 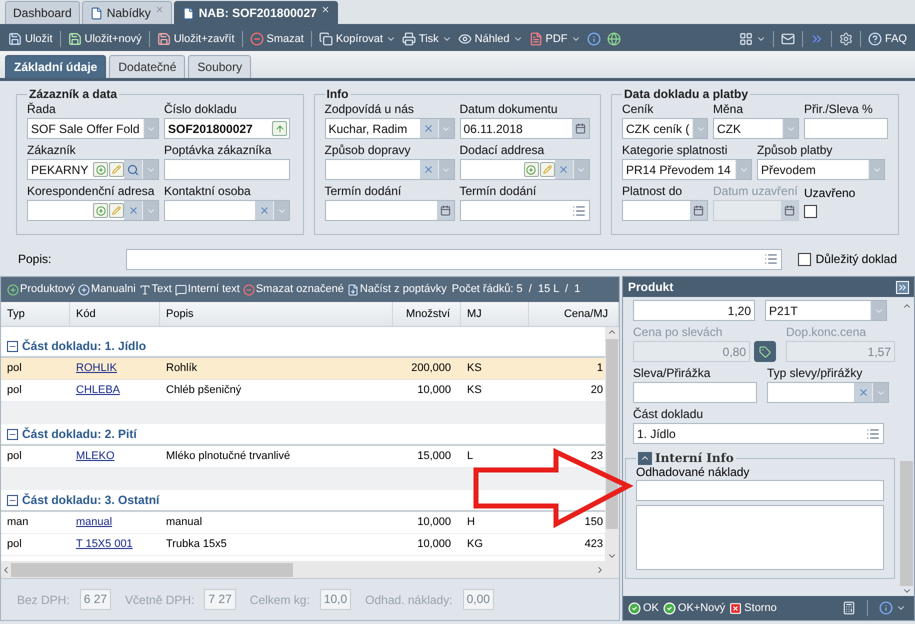 What do you see at coordinates (220, 66) in the screenshot?
I see `tab: Soubory` at bounding box center [220, 66].